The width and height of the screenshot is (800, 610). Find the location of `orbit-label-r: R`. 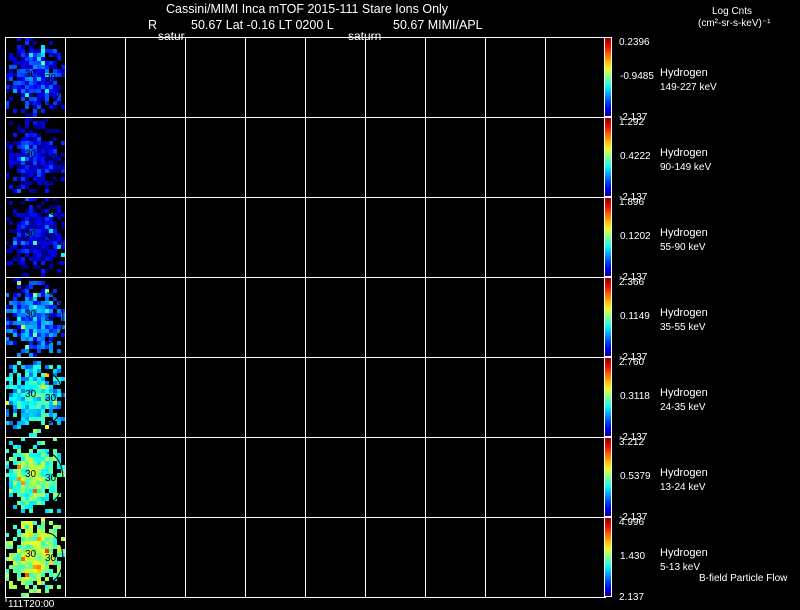

orbit-label-r: R is located at coordinates (153, 25).